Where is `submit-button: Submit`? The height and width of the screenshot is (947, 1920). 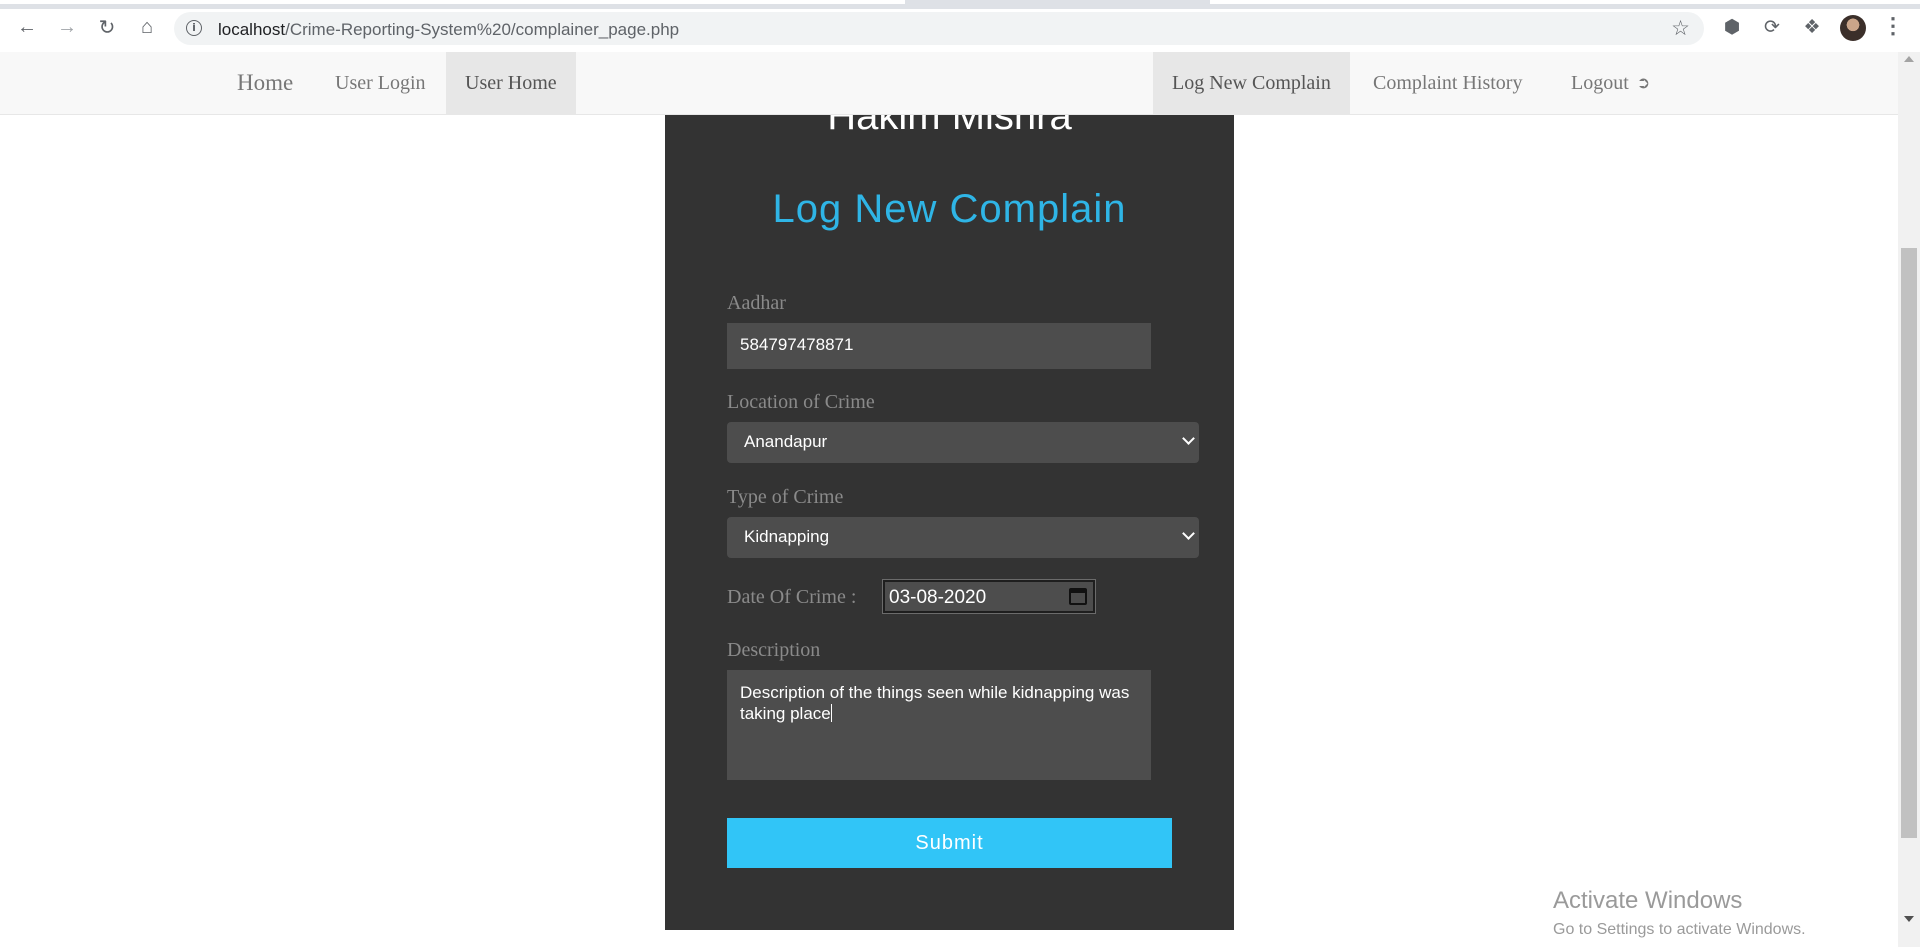 submit-button: Submit is located at coordinates (949, 843).